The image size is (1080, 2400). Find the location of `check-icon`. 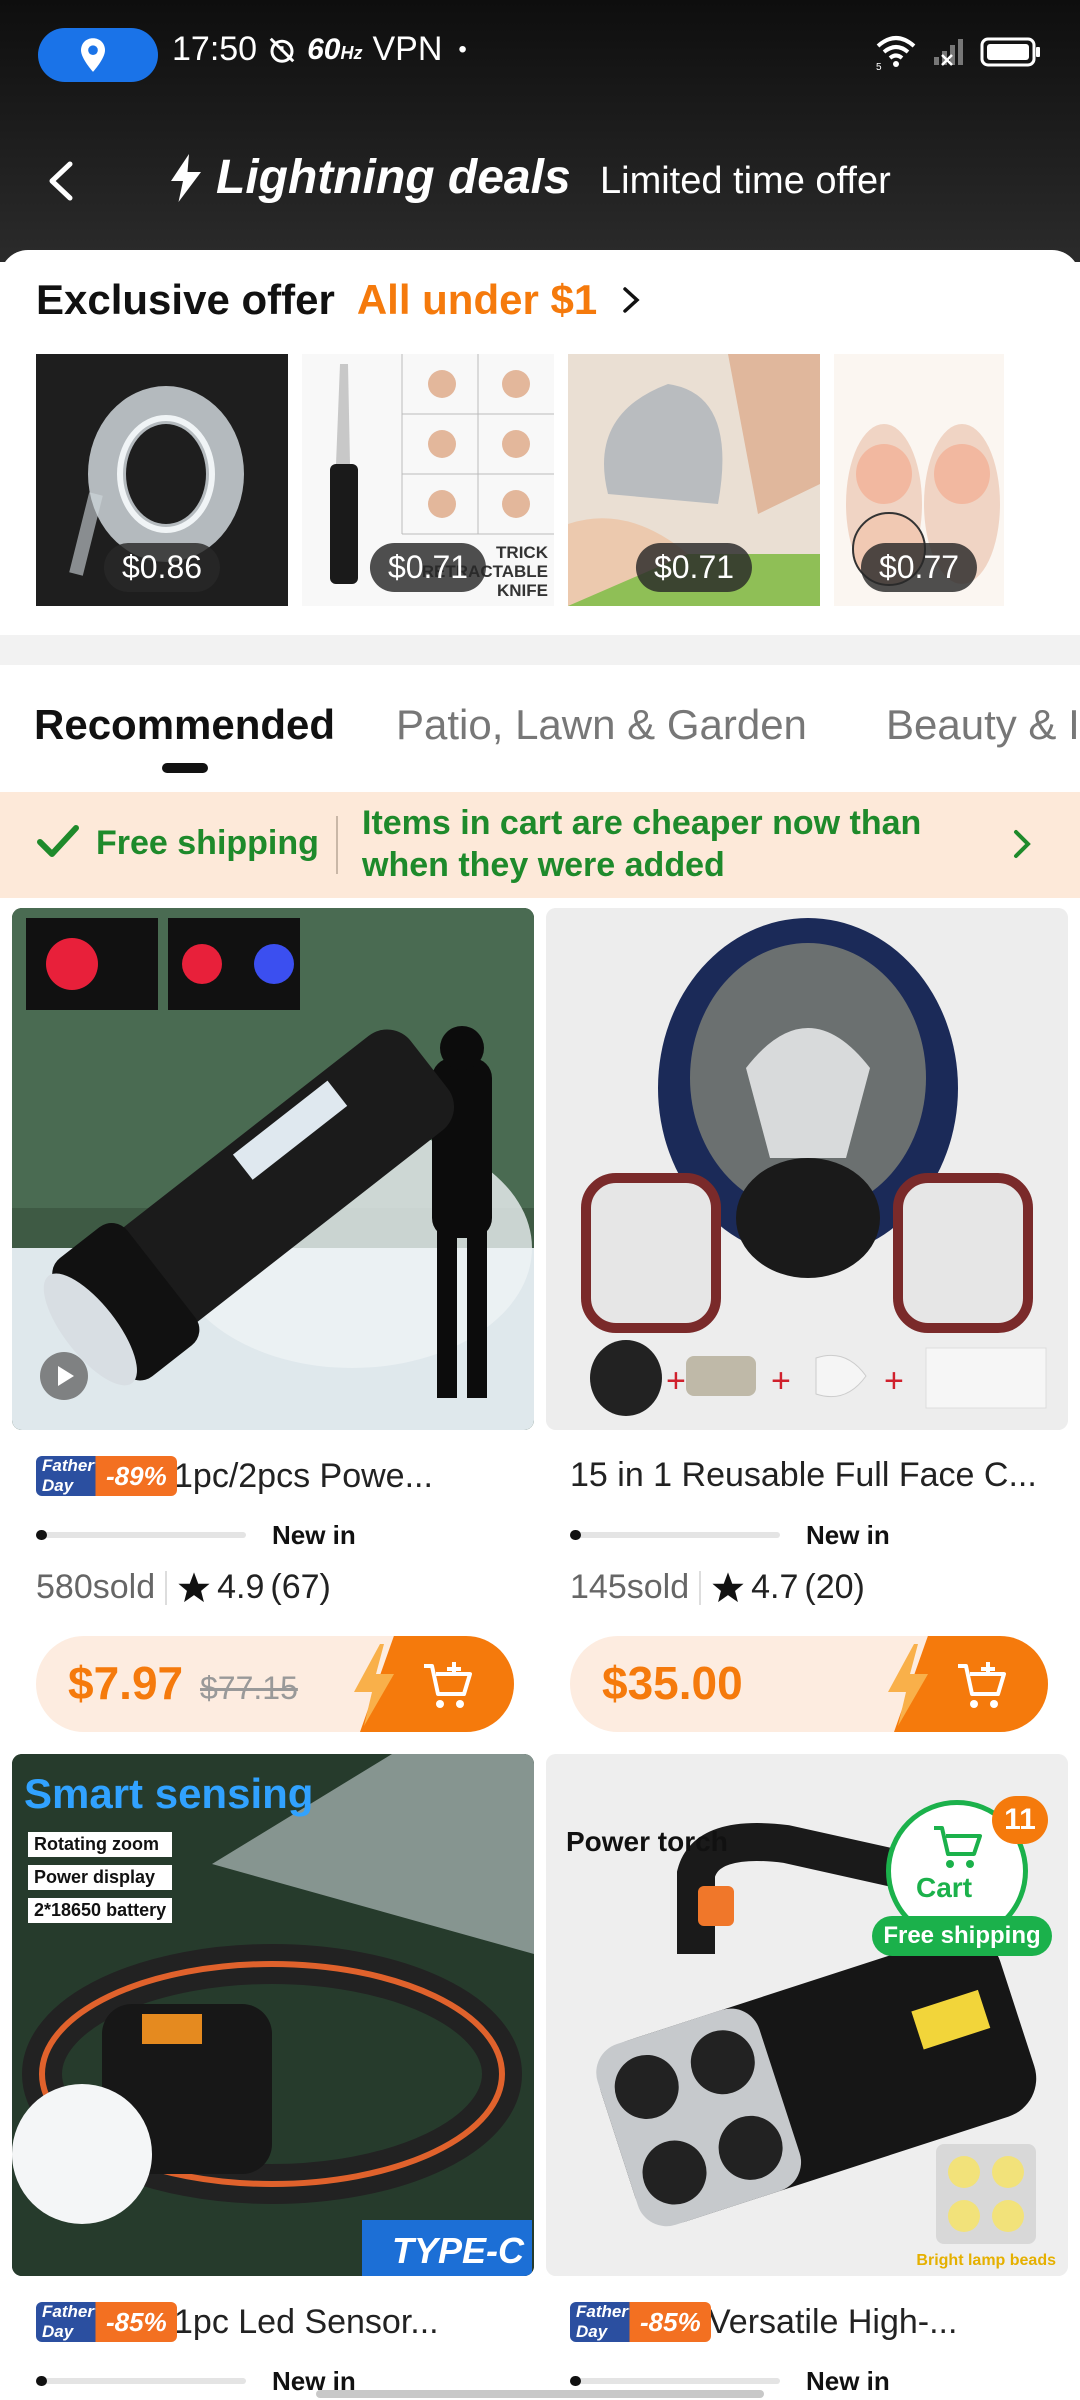

check-icon is located at coordinates (58, 841).